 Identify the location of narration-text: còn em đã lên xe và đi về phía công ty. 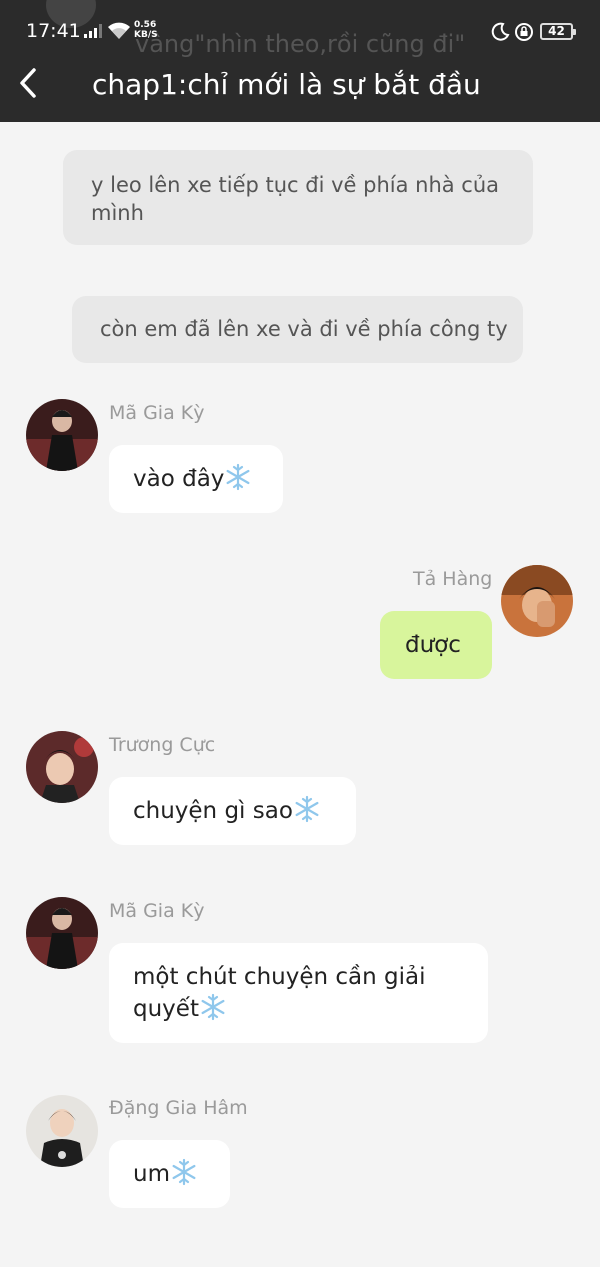
(304, 329).